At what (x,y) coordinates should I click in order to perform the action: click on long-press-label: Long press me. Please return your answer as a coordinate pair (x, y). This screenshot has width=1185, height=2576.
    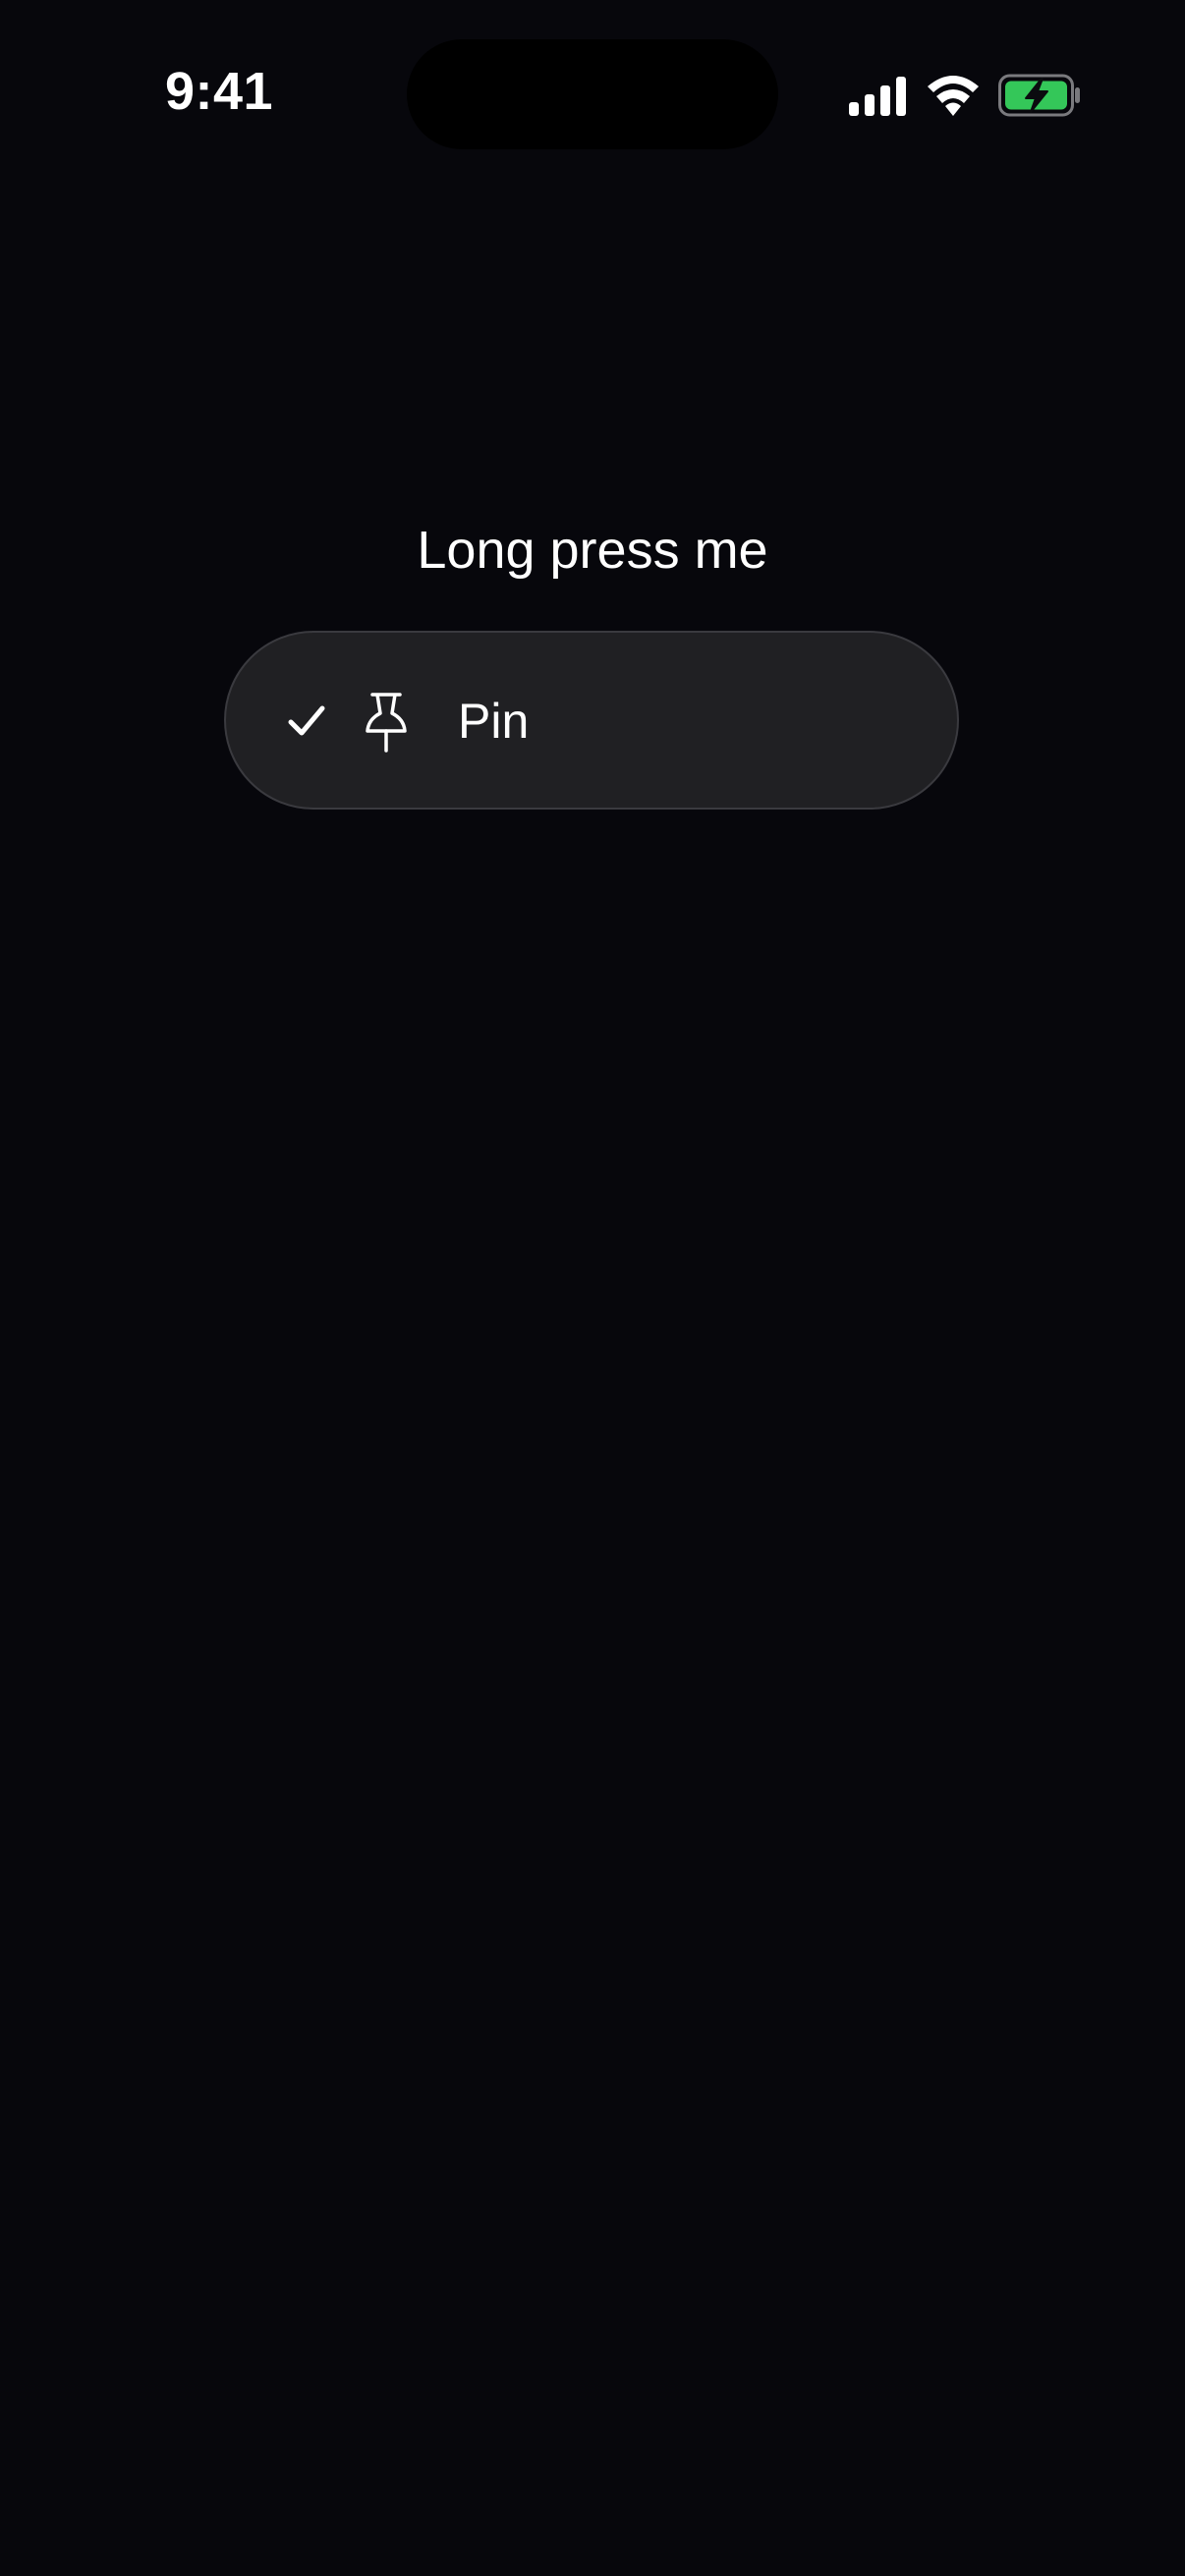
    Looking at the image, I should click on (592, 561).